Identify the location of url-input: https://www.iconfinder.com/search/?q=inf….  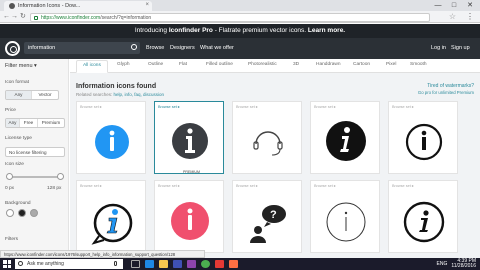
(230, 17).